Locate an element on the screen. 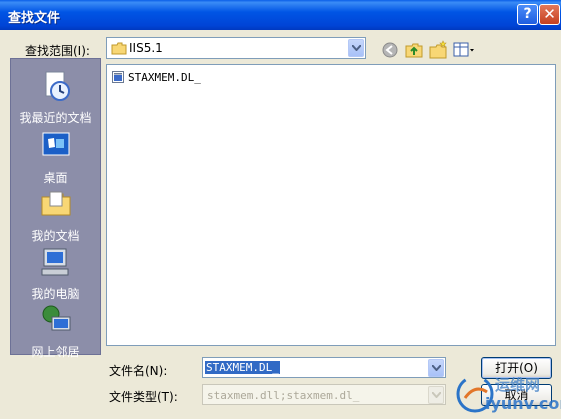 This screenshot has width=561, height=419. watermark: 运维网 iyunv.com is located at coordinates (508, 394).